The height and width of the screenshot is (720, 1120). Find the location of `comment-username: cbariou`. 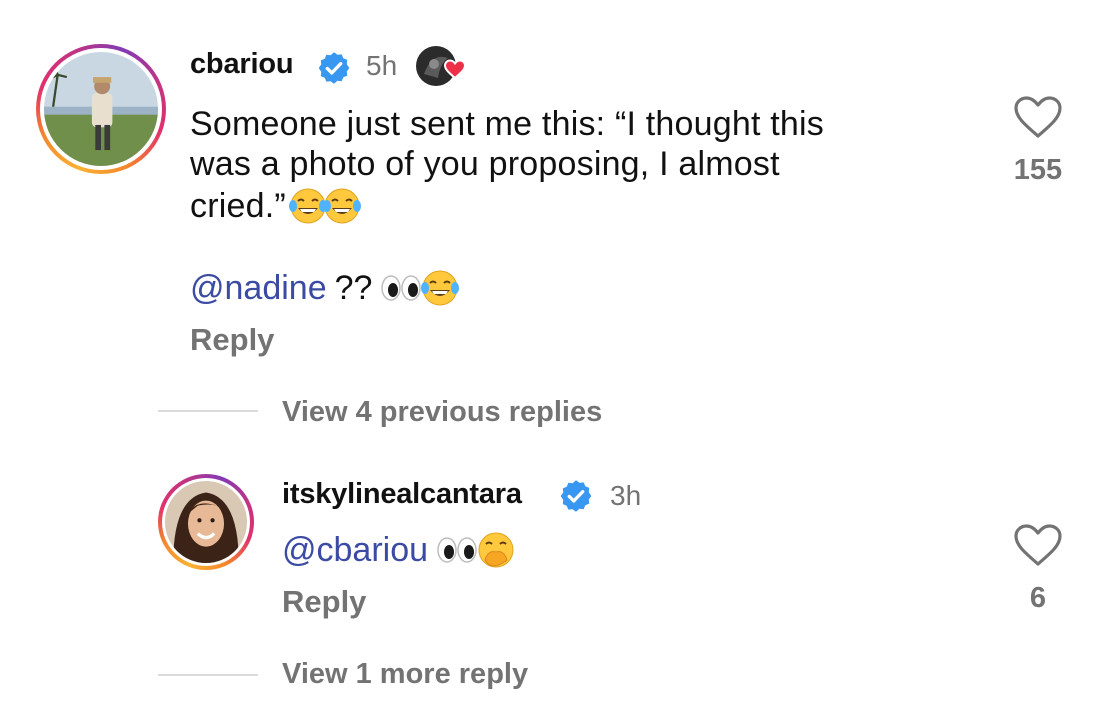

comment-username: cbariou is located at coordinates (242, 64).